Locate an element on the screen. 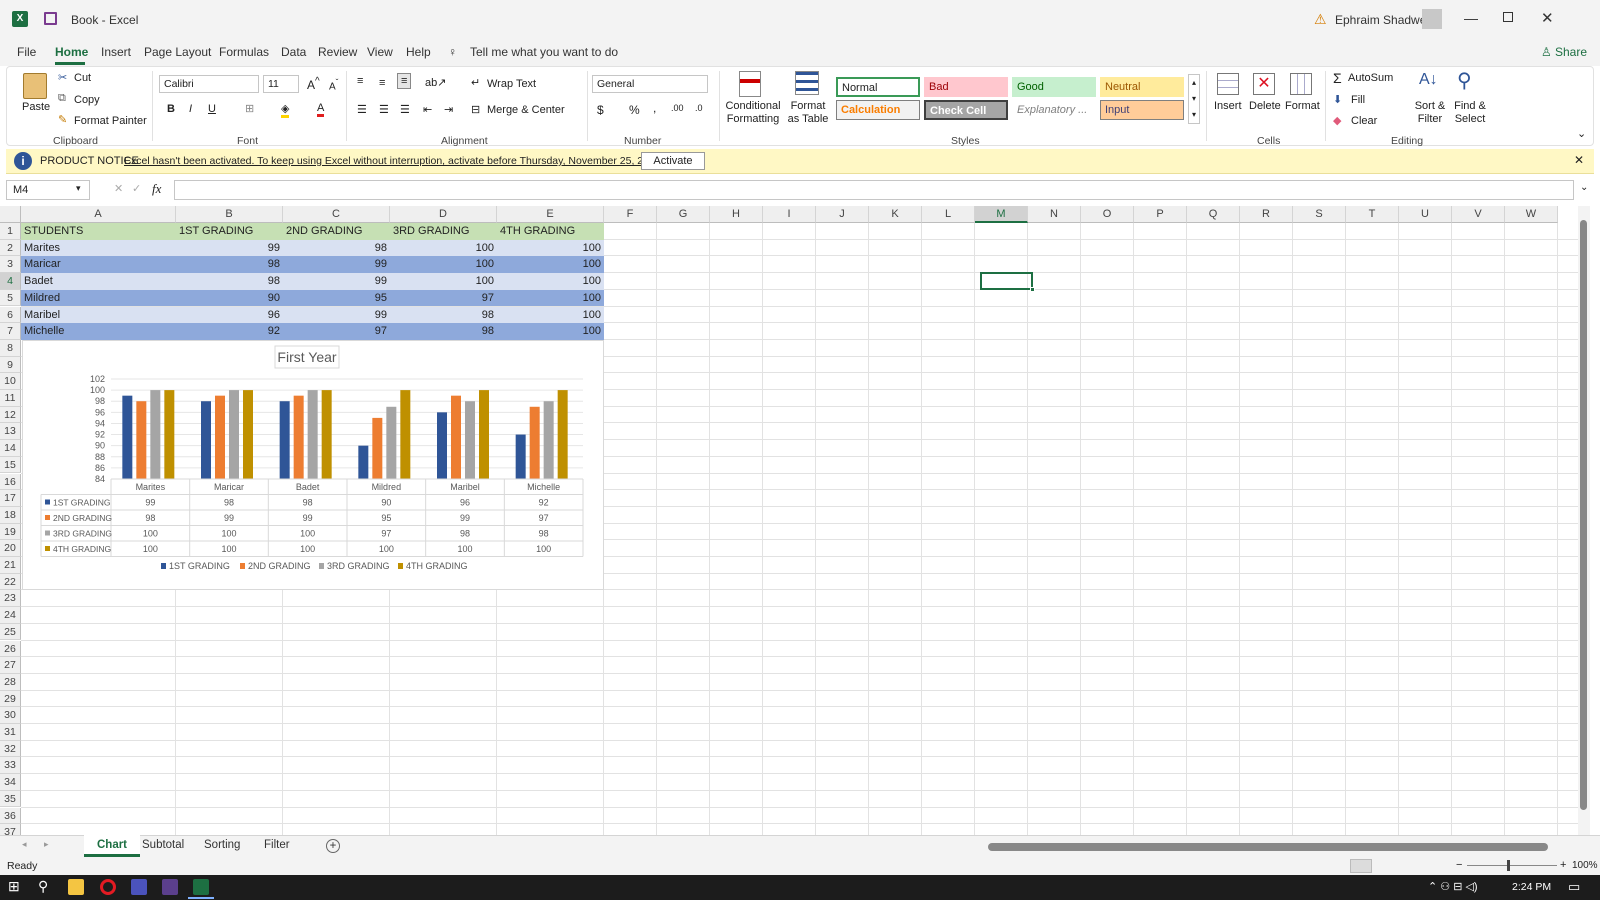 This screenshot has width=1600, height=900. column-header: C is located at coordinates (336, 214).